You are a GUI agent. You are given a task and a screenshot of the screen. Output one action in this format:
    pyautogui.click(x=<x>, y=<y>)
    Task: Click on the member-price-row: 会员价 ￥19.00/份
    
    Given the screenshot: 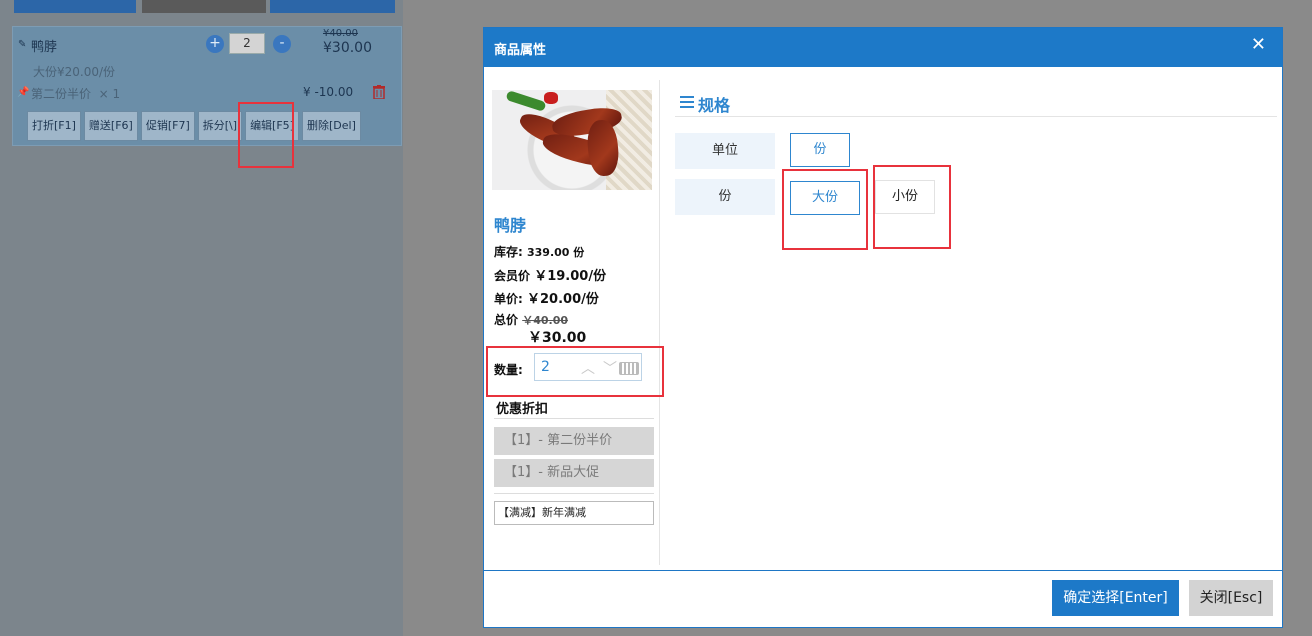 What is the action you would take?
    pyautogui.click(x=550, y=274)
    